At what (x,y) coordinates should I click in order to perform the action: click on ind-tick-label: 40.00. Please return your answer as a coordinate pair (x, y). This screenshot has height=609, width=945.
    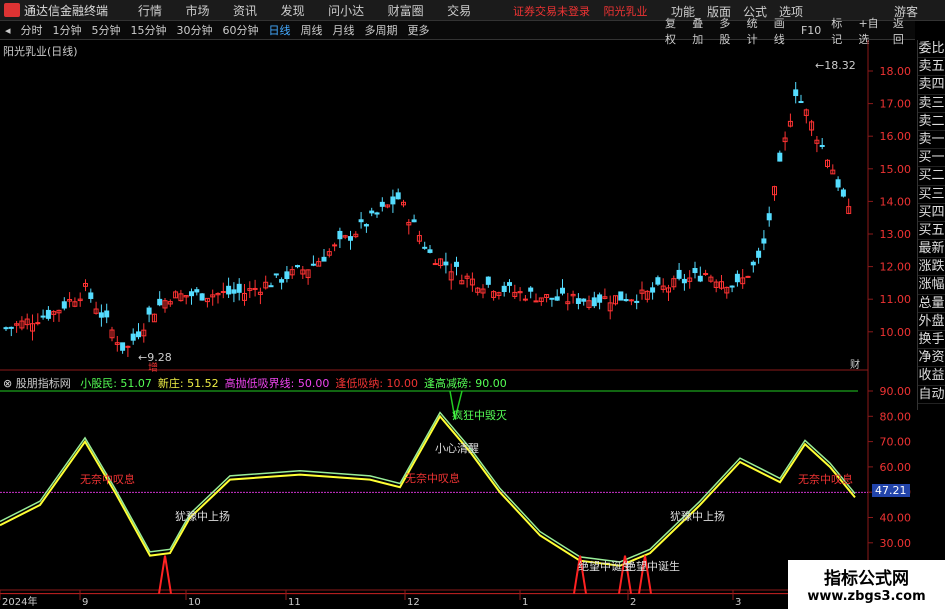
    Looking at the image, I should click on (896, 518).